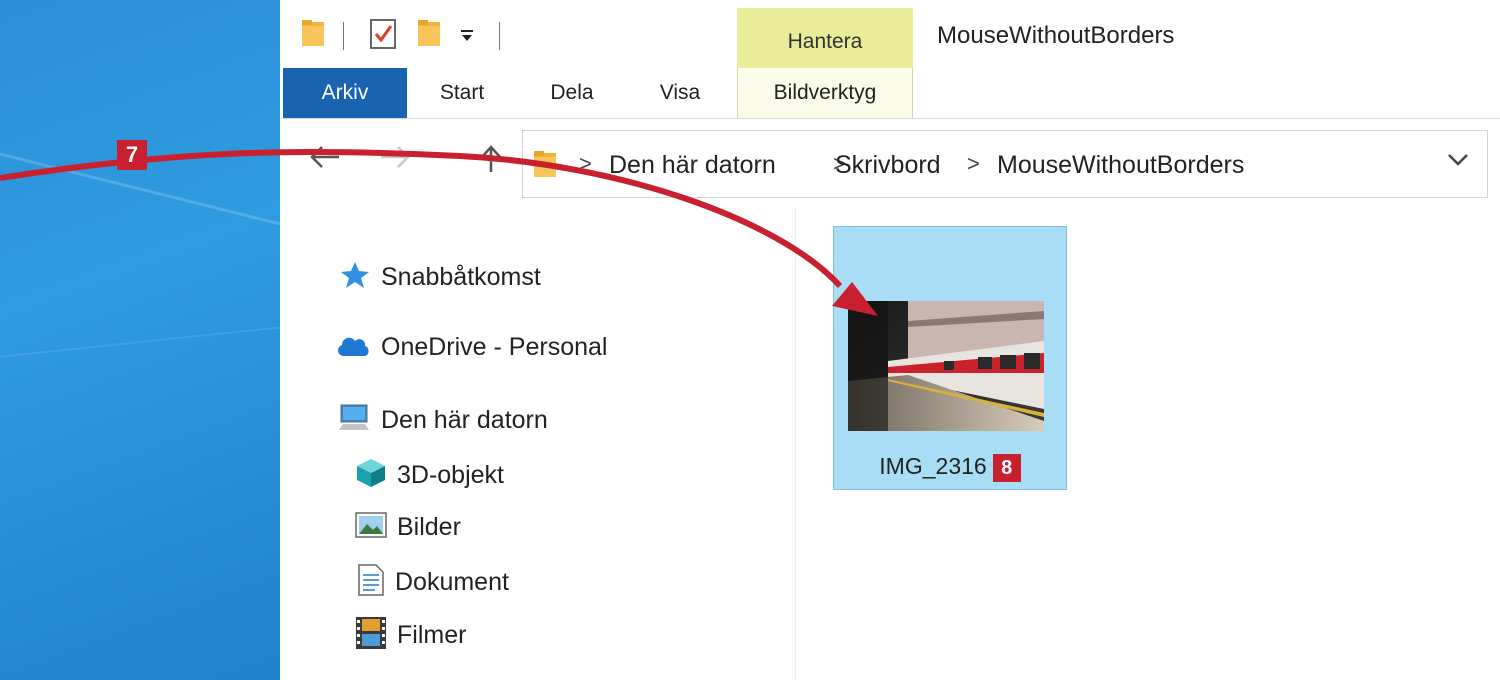 The image size is (1500, 680). Describe the element at coordinates (494, 347) in the screenshot. I see `nav-item-label: OneDrive - Personal` at that location.